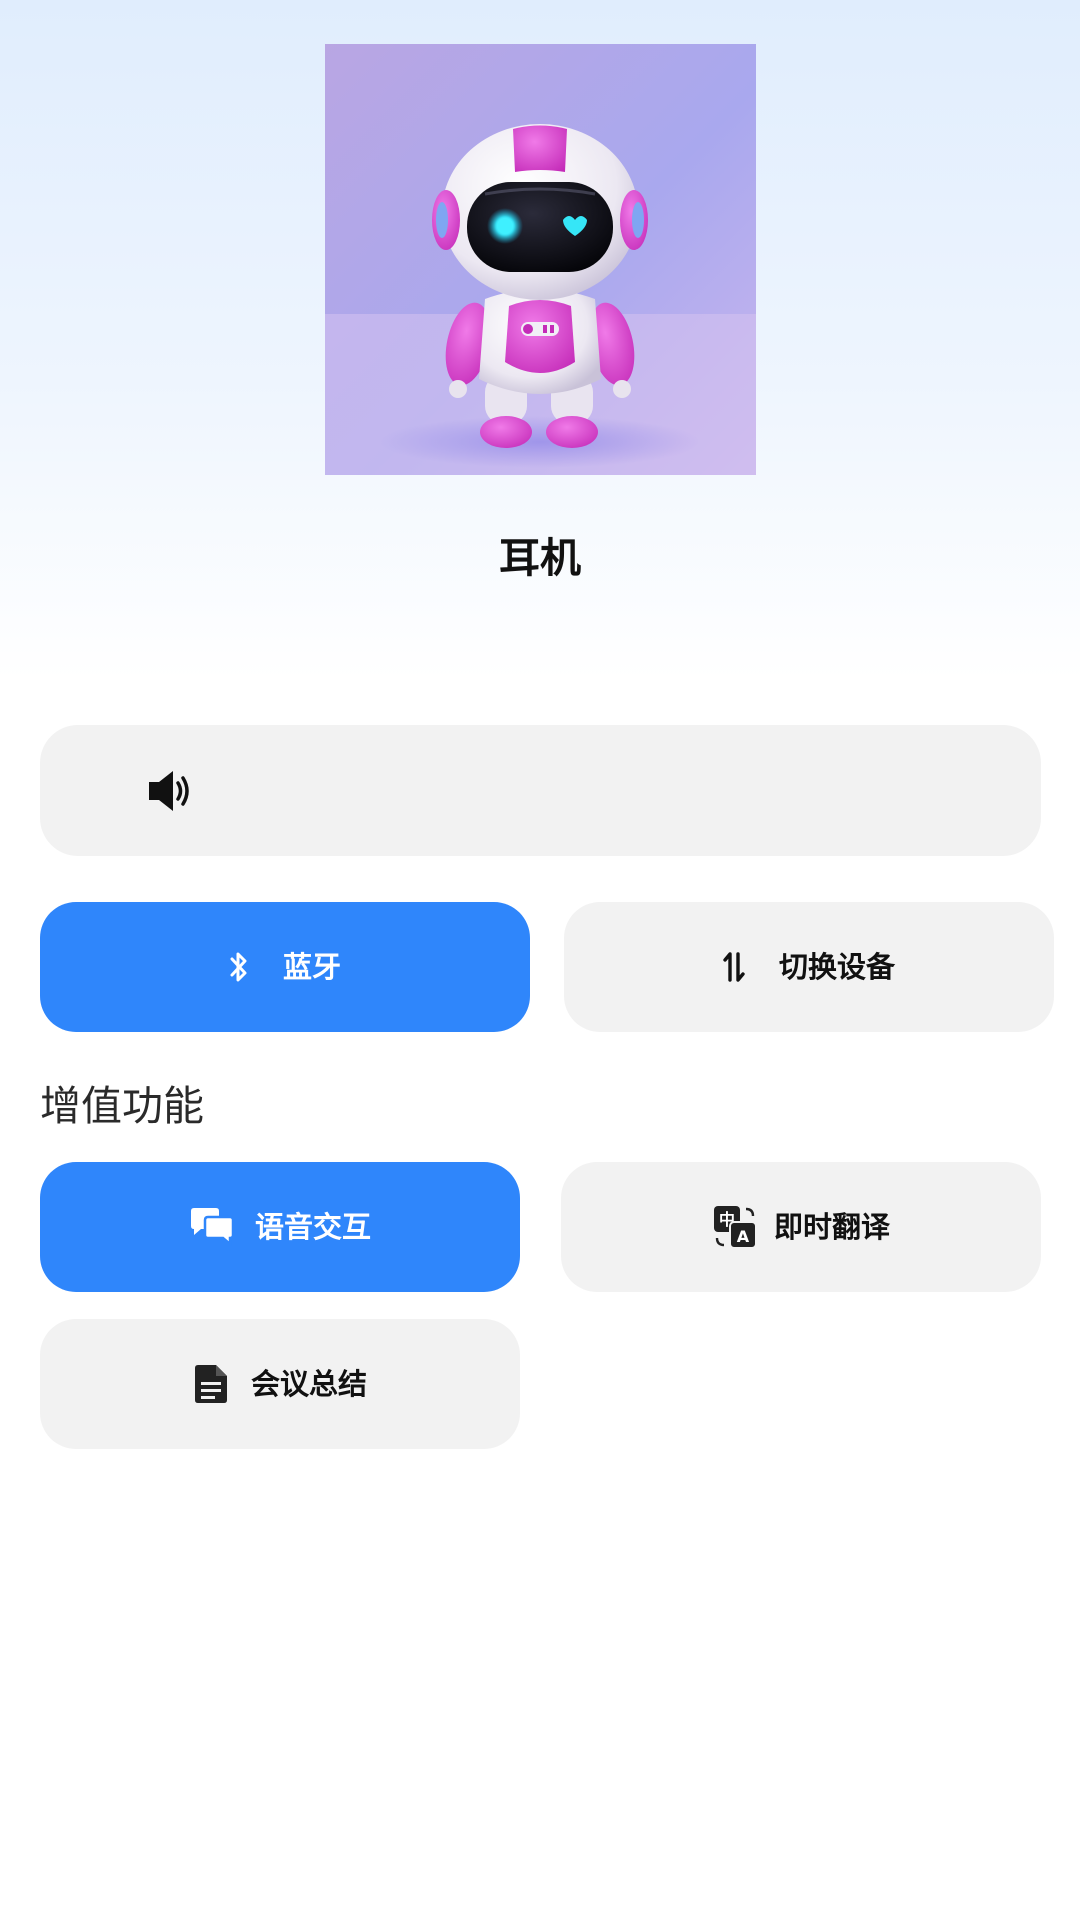 Image resolution: width=1080 pixels, height=1920 pixels. Describe the element at coordinates (311, 967) in the screenshot. I see `bluetooth-label: 蓝牙` at that location.